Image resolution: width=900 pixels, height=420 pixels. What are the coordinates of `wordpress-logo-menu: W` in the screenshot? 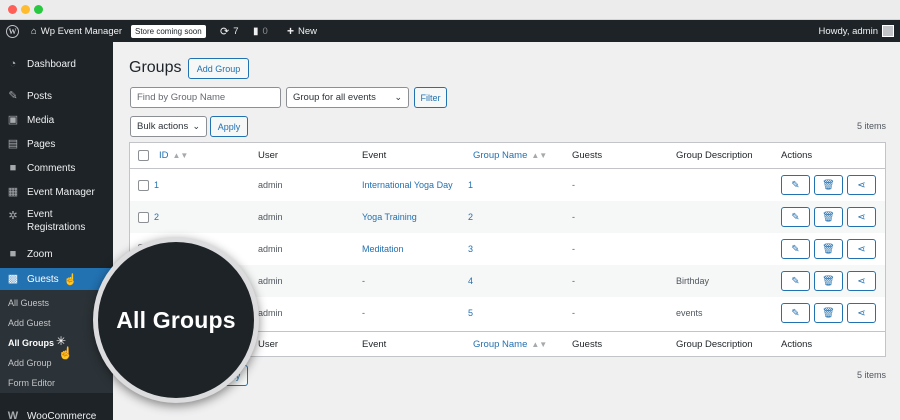 It's located at (12, 31).